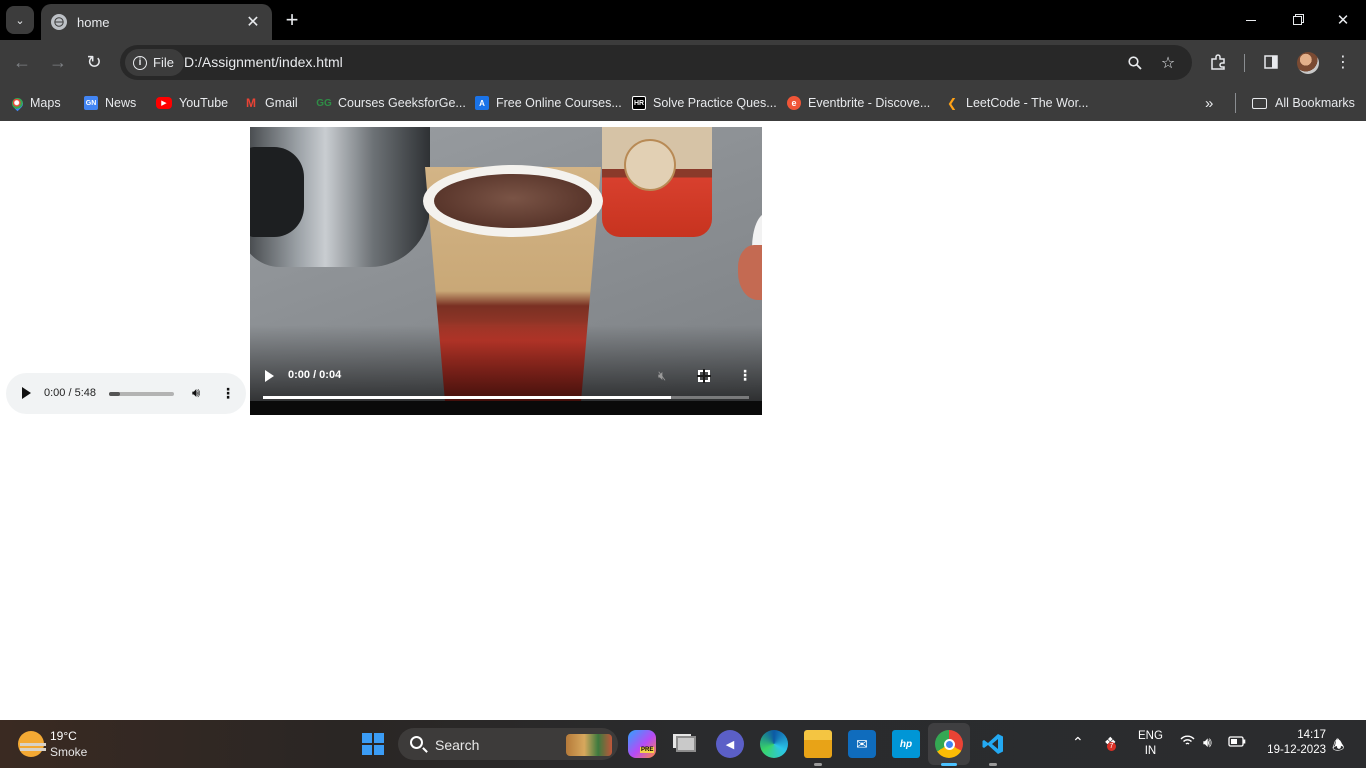 This screenshot has height=768, width=1366. Describe the element at coordinates (35, 103) in the screenshot. I see `bookmark-maps: Maps` at that location.